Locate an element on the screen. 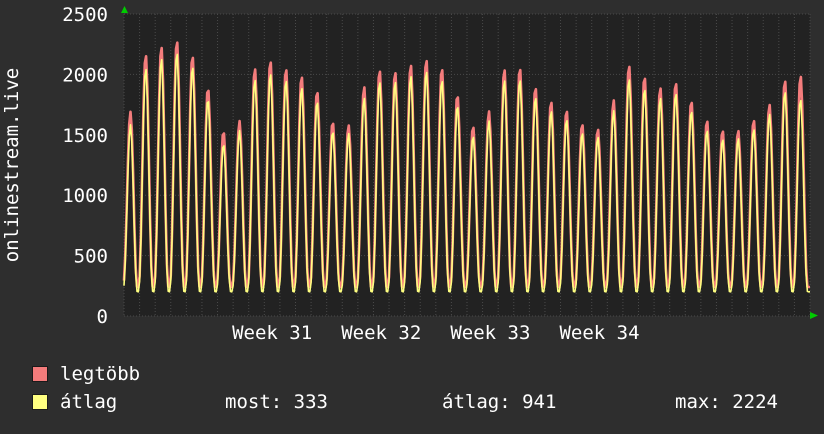  stat-avg: átlag: 941 is located at coordinates (499, 402).